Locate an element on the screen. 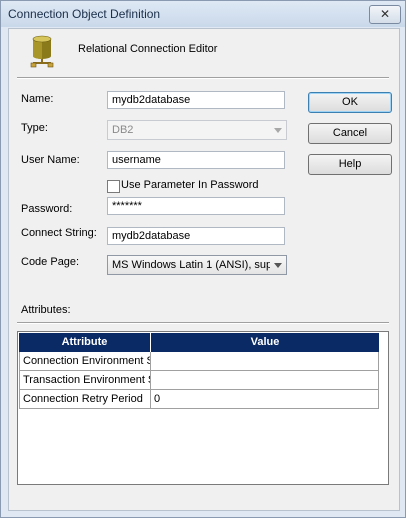 The width and height of the screenshot is (406, 518). close-icon: ✕ is located at coordinates (385, 14).